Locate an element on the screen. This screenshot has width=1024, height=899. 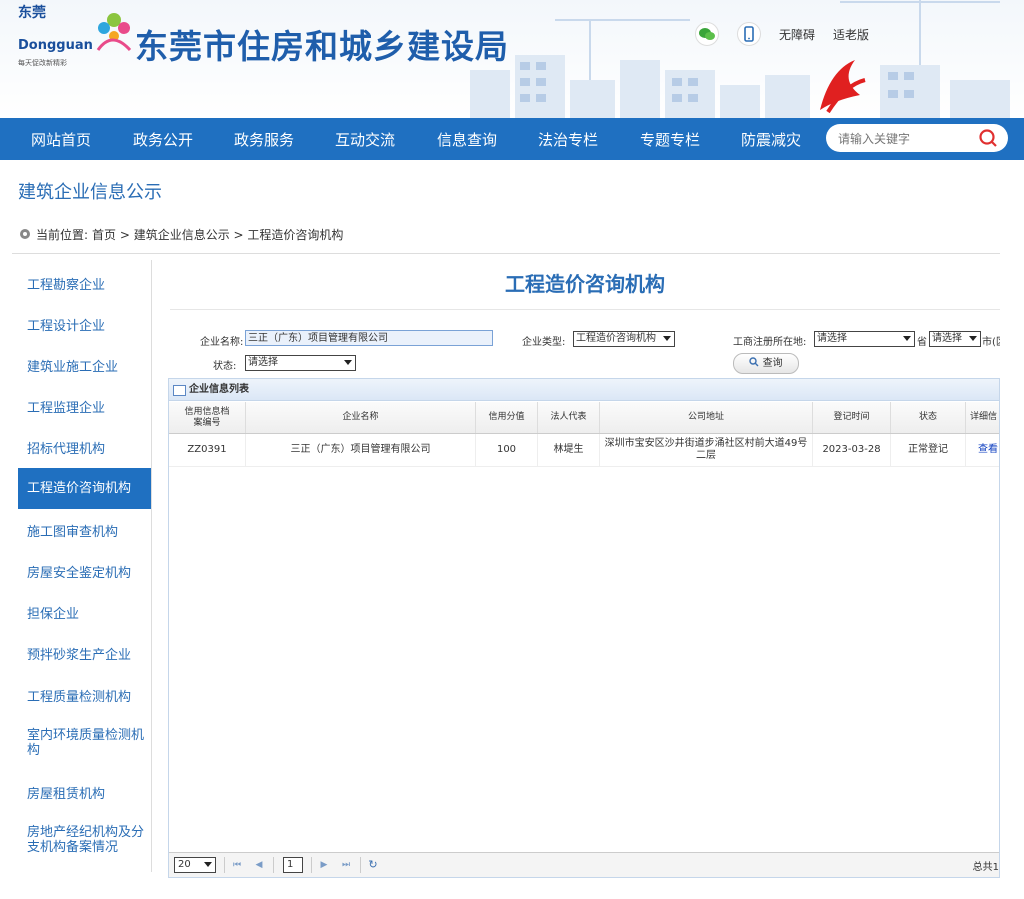
city-select: 请选择 is located at coordinates (955, 339).